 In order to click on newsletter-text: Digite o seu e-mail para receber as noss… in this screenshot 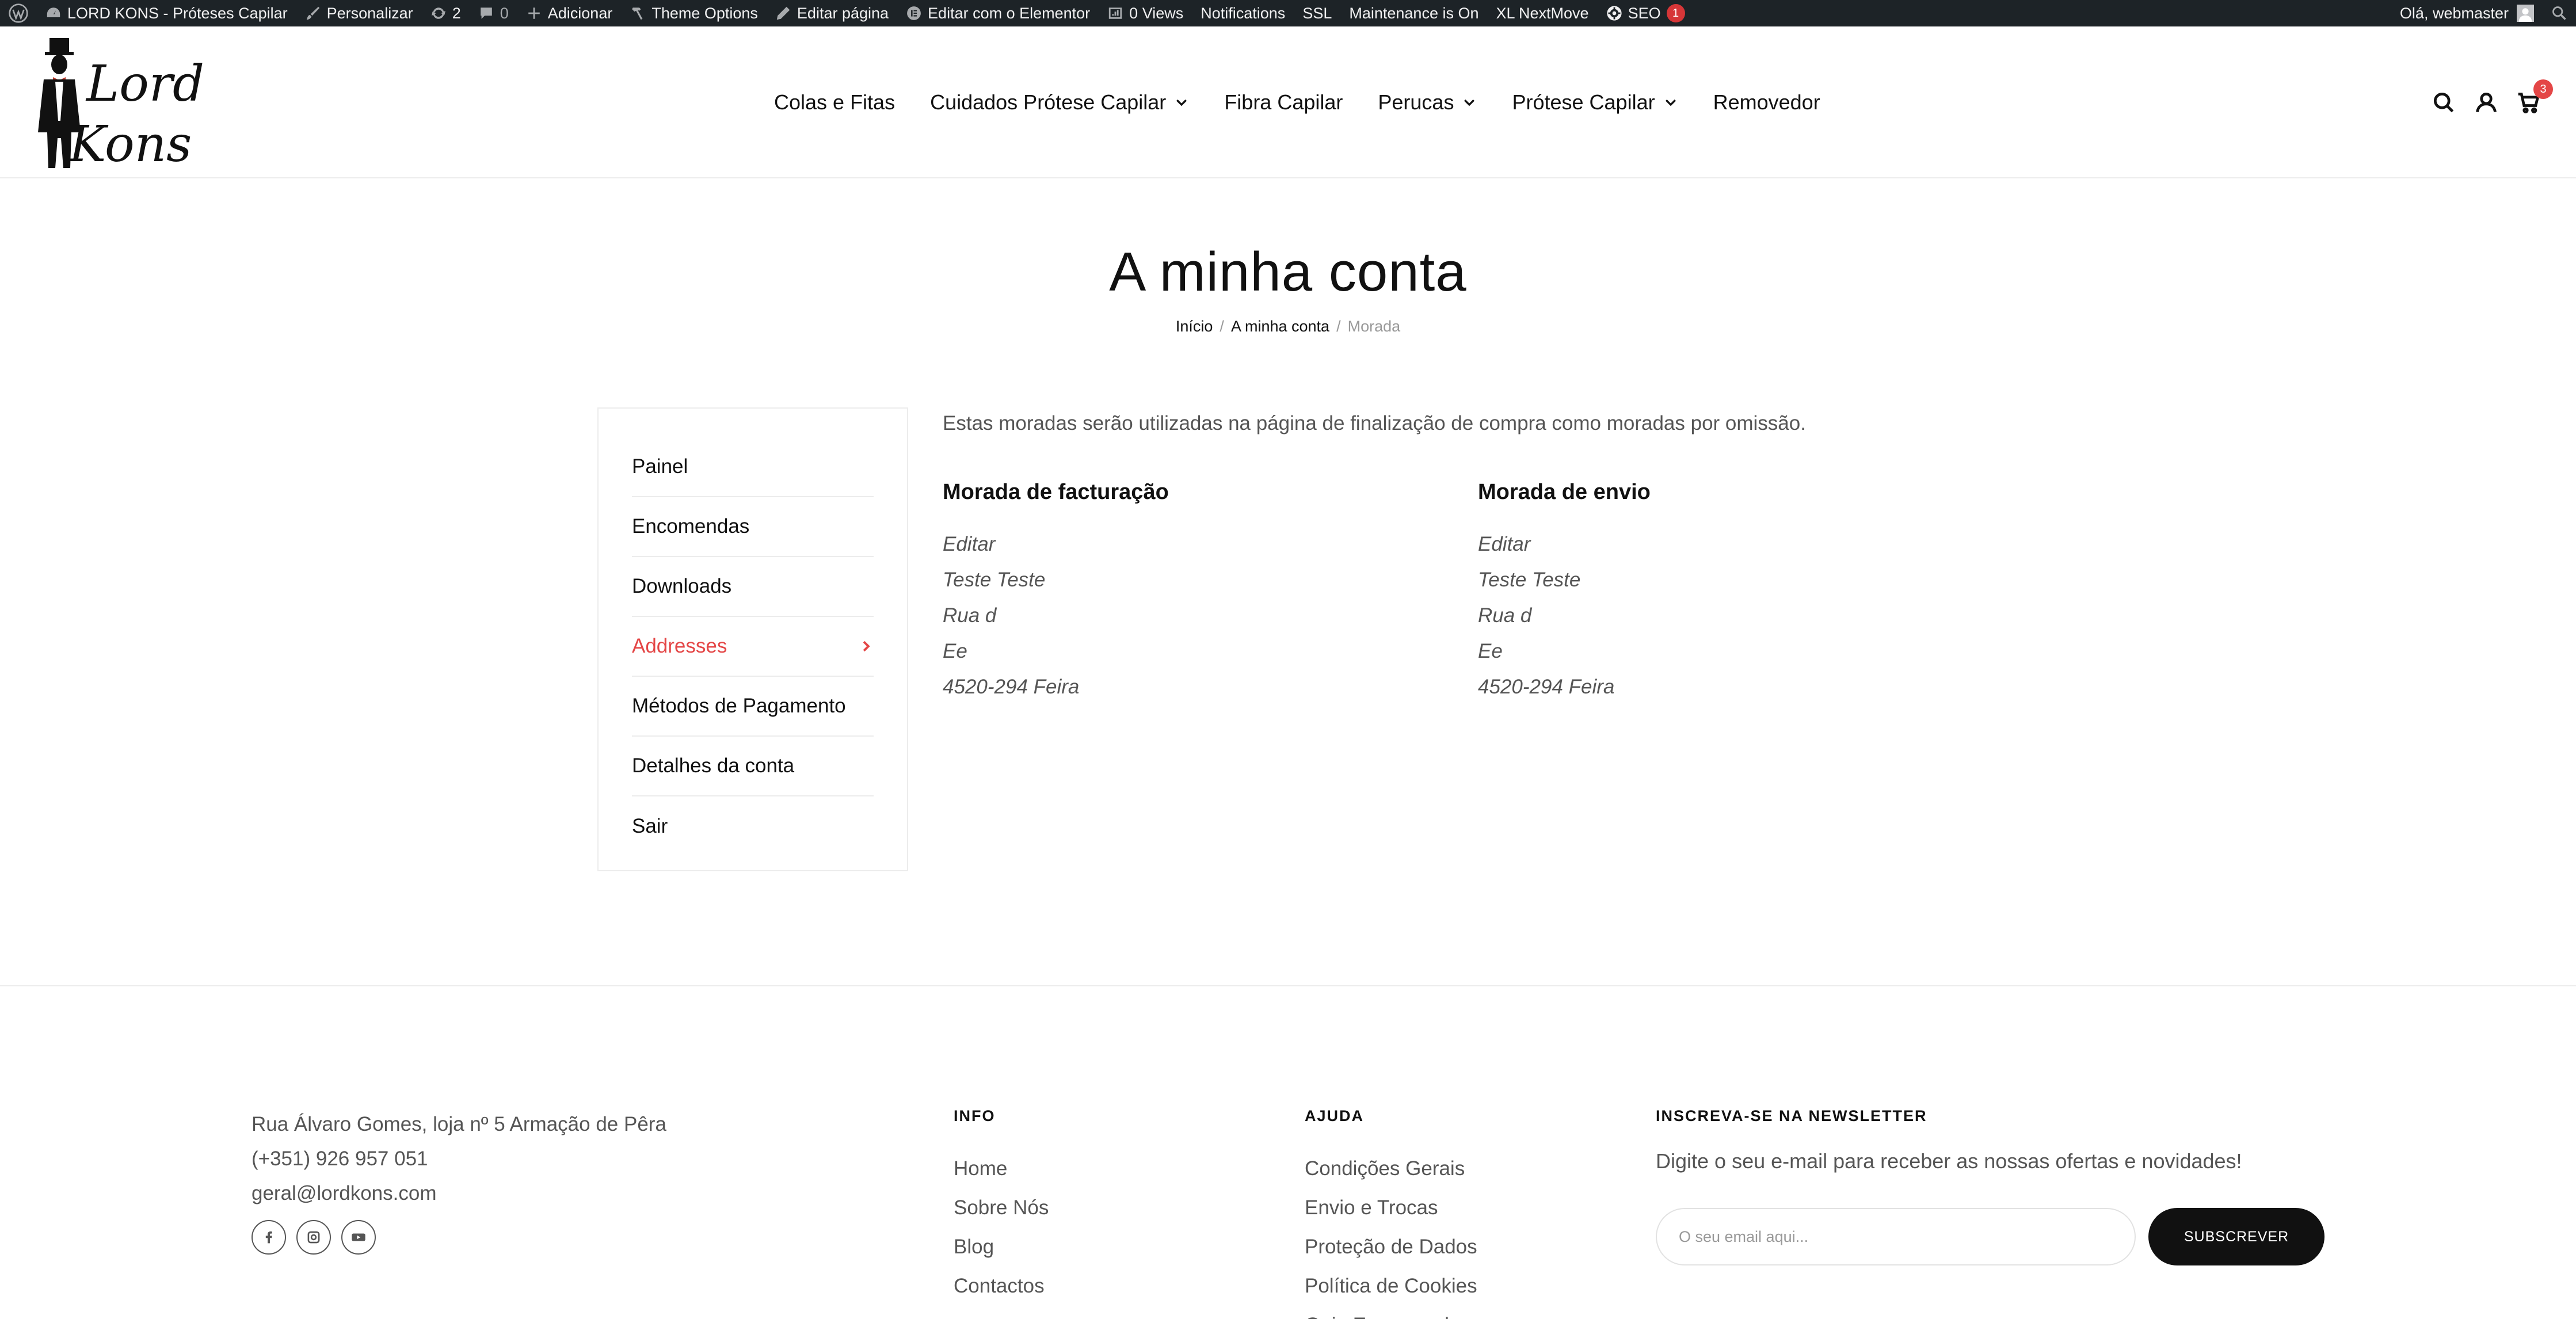, I will do `click(1949, 1161)`.